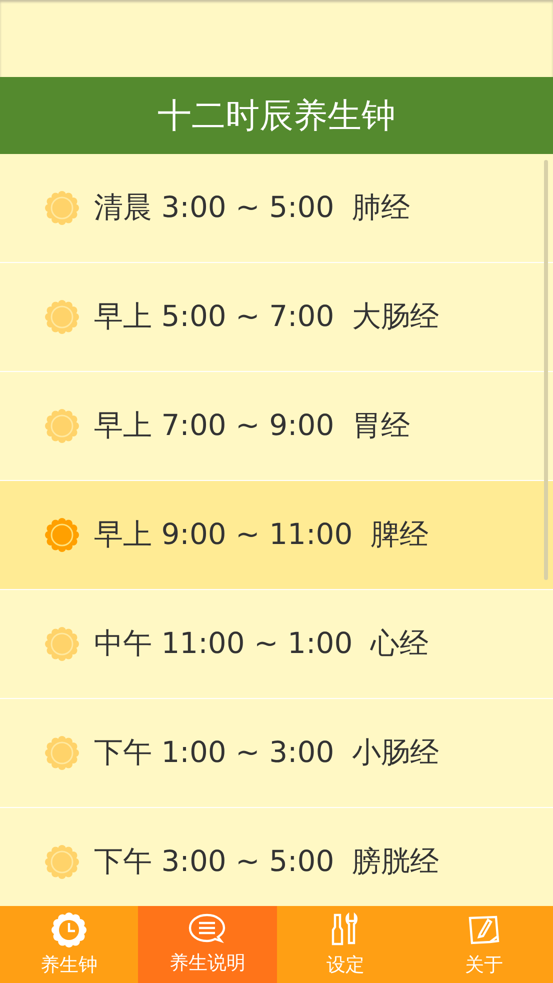  Describe the element at coordinates (277, 116) in the screenshot. I see `app-title: 十二时辰养生钟` at that location.